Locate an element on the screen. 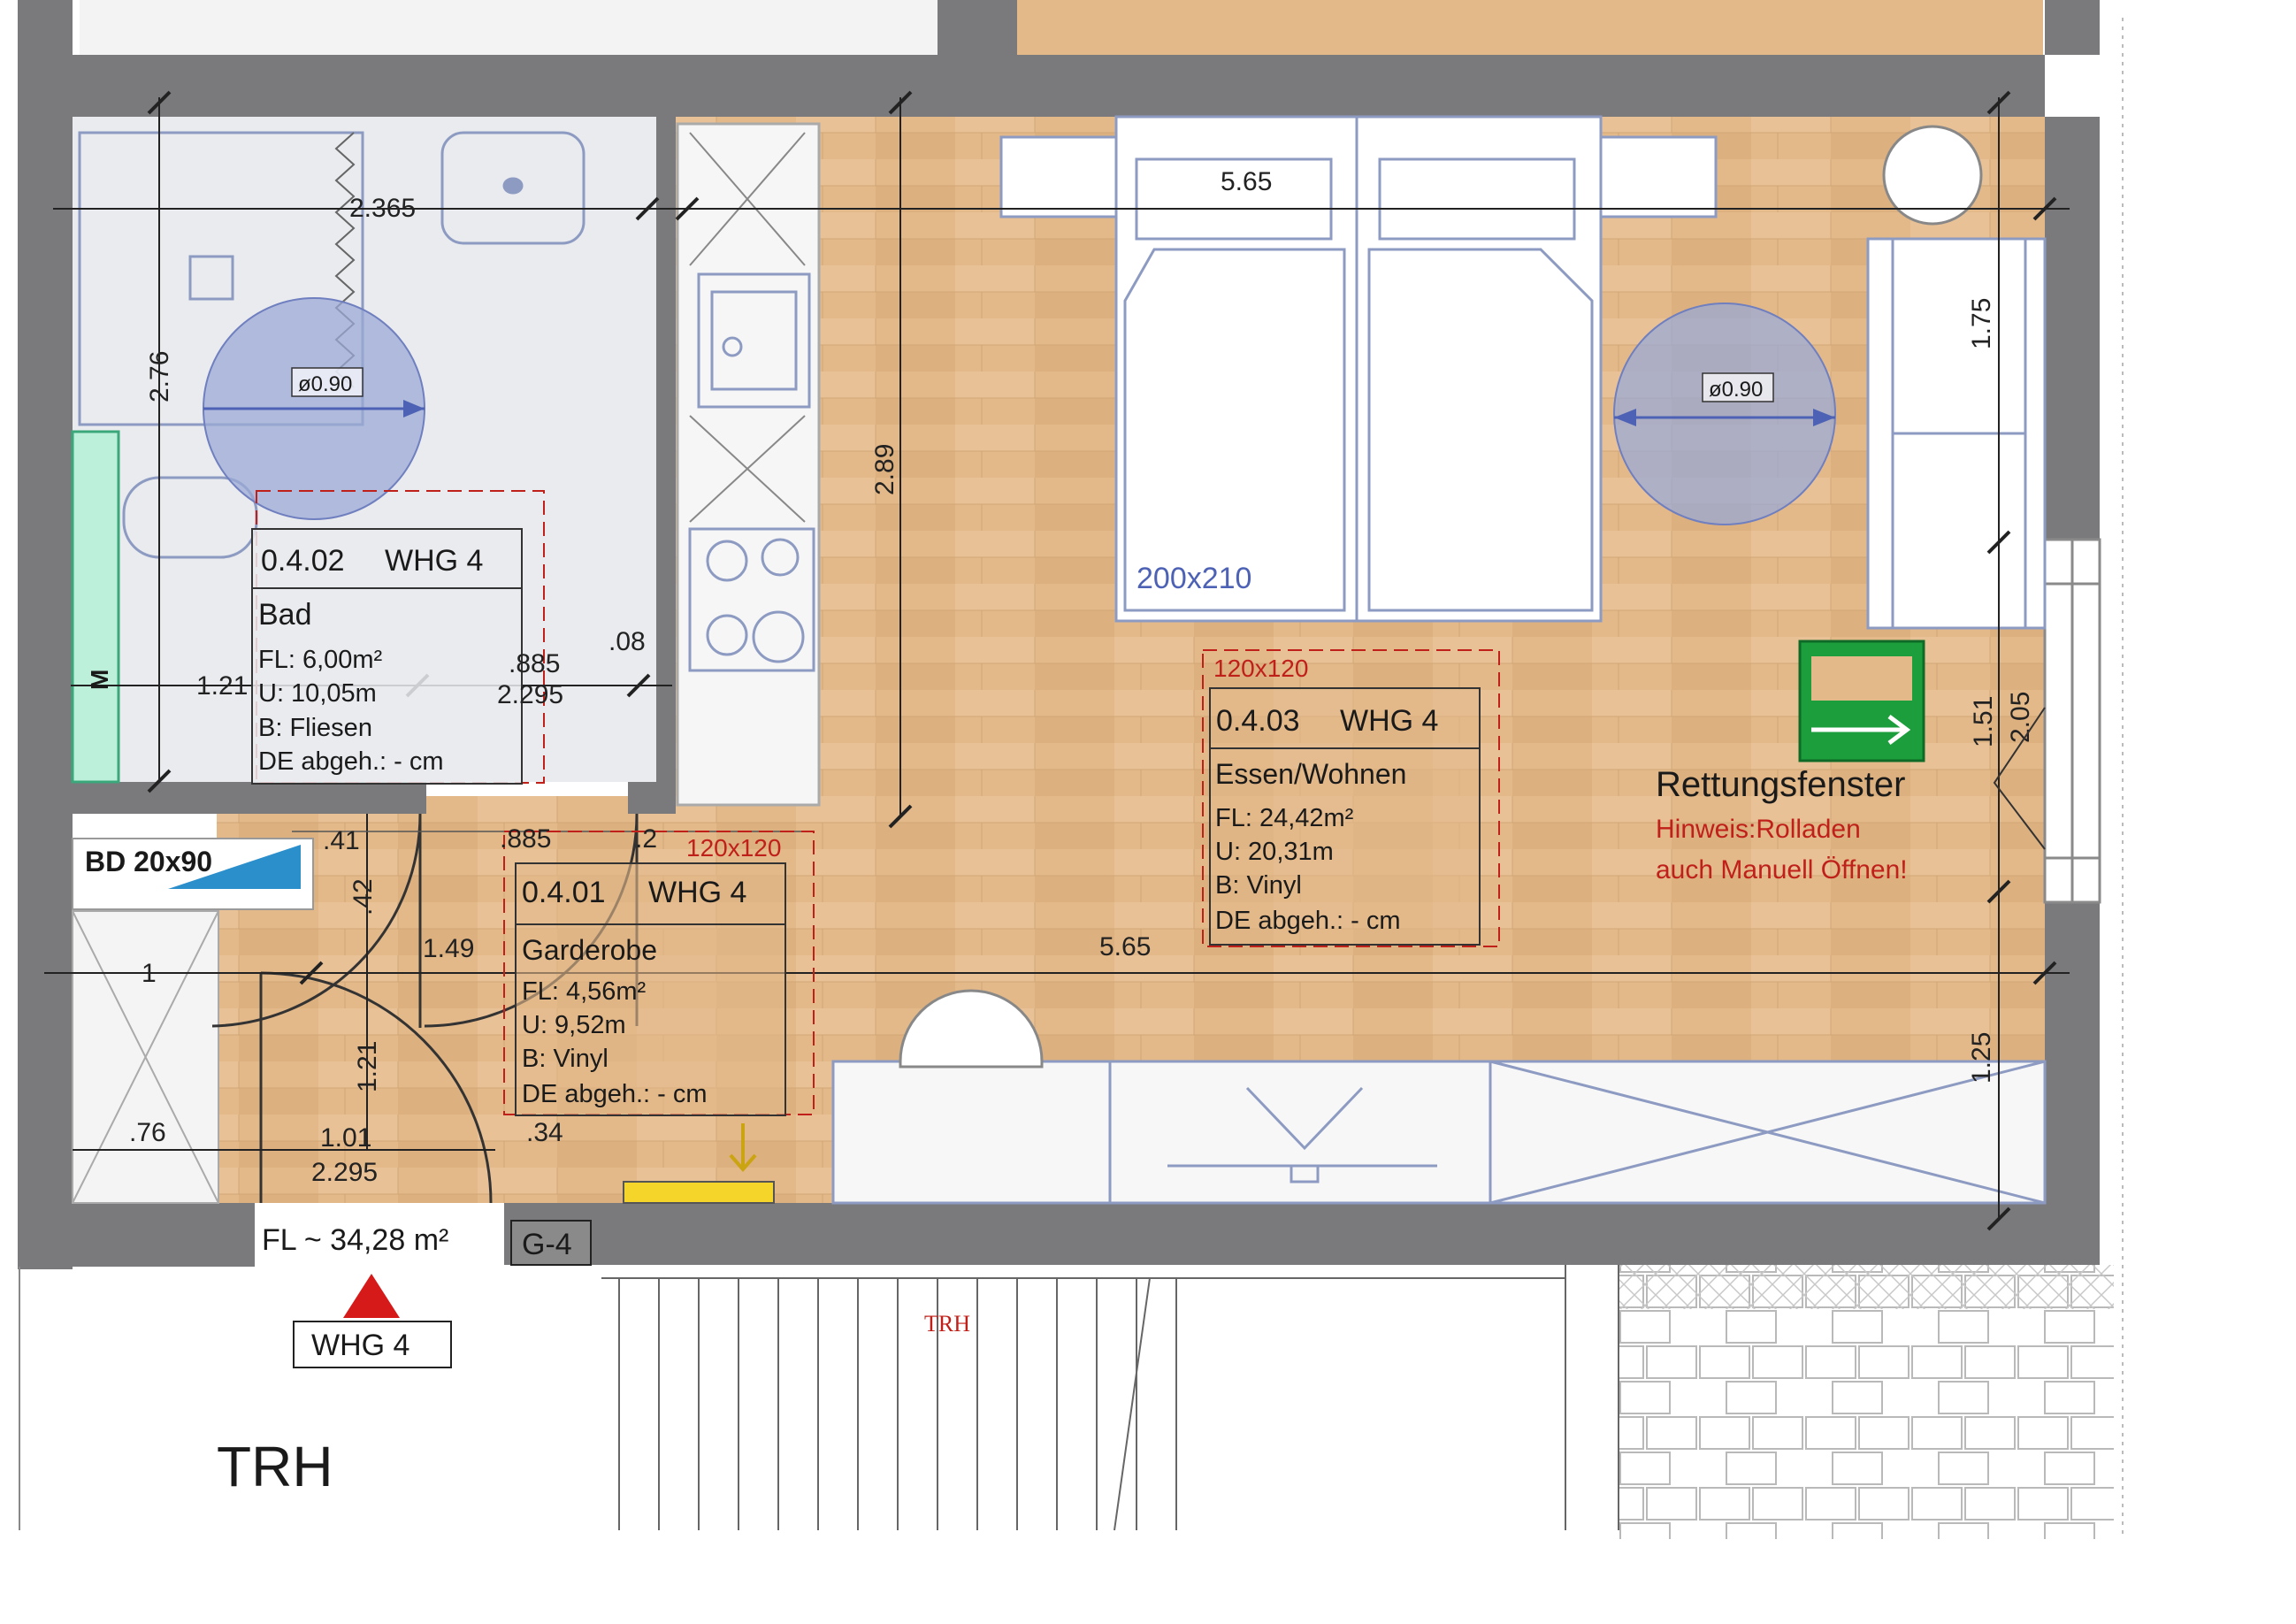  mattress-left is located at coordinates (1234, 430).